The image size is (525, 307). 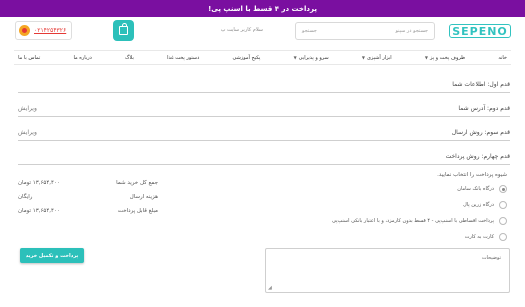 What do you see at coordinates (129, 58) in the screenshot?
I see `nav-item-blog: بلاگ` at bounding box center [129, 58].